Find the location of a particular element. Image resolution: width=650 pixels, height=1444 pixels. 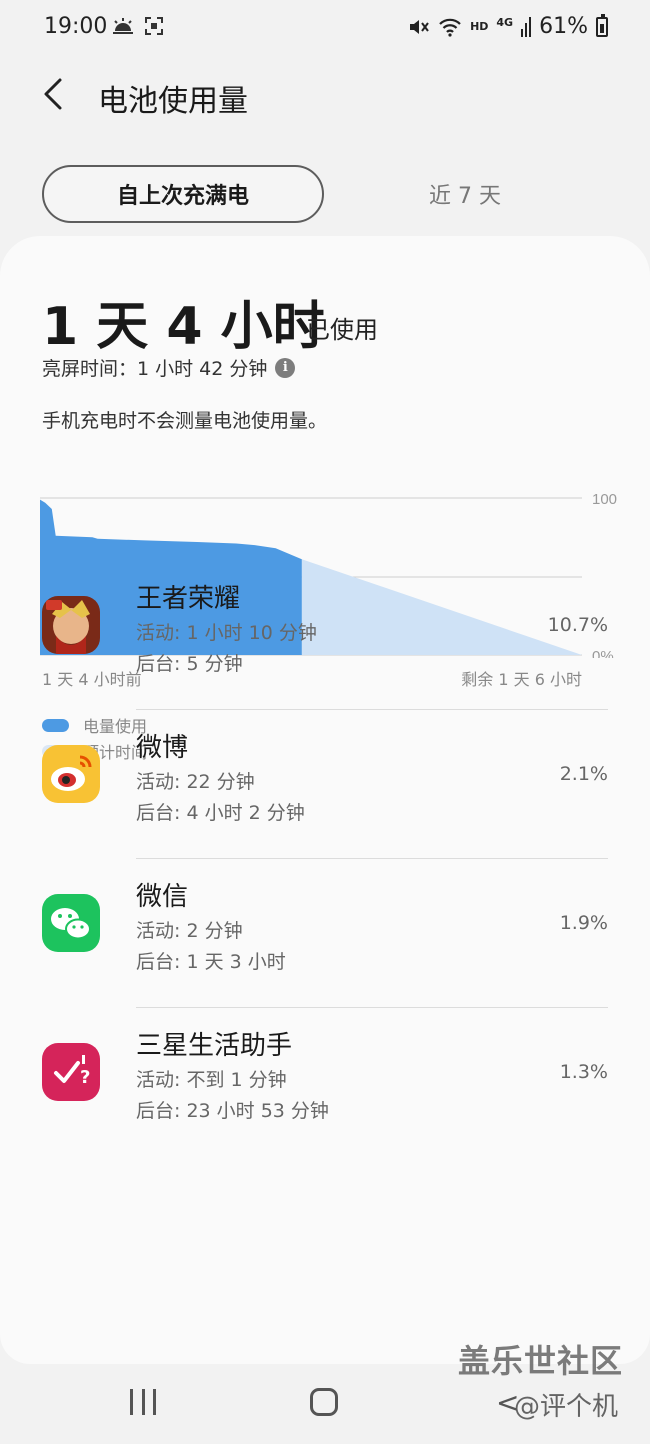

app-active-time: 活动: 不到 1 分钟 is located at coordinates (211, 1080).